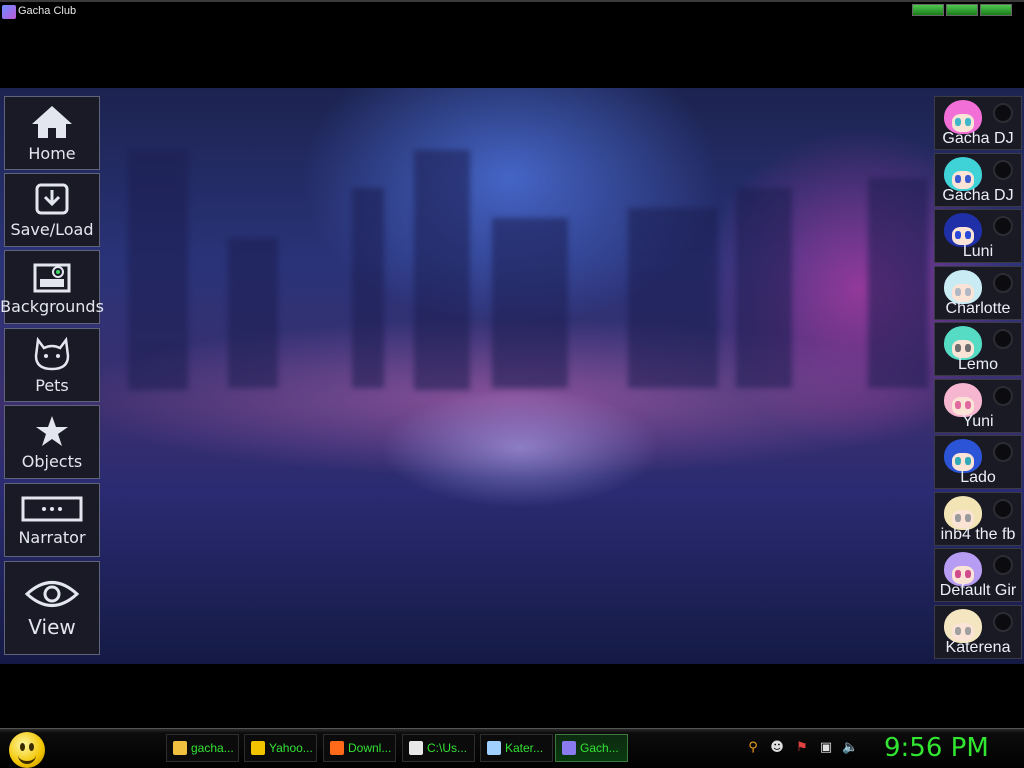 Image resolution: width=1024 pixels, height=768 pixels. I want to click on smiley-mouth, so click(27, 758).